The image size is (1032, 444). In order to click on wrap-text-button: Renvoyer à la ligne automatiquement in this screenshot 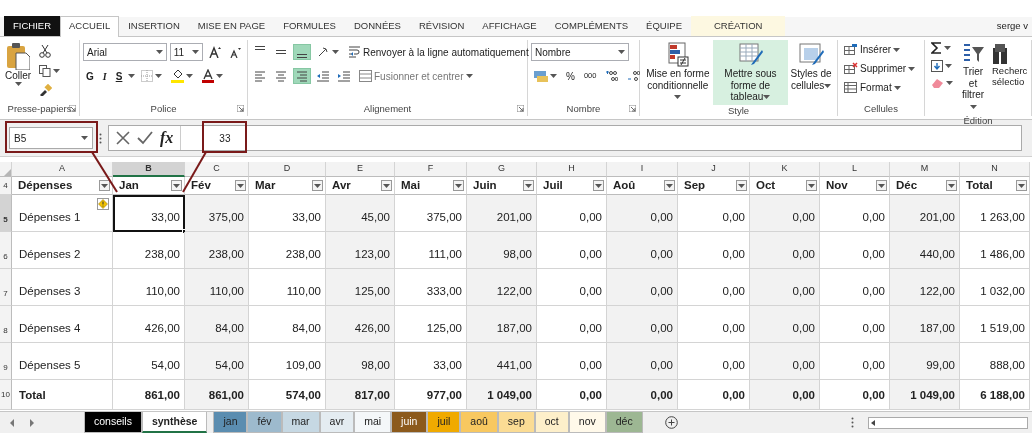, I will do `click(438, 52)`.